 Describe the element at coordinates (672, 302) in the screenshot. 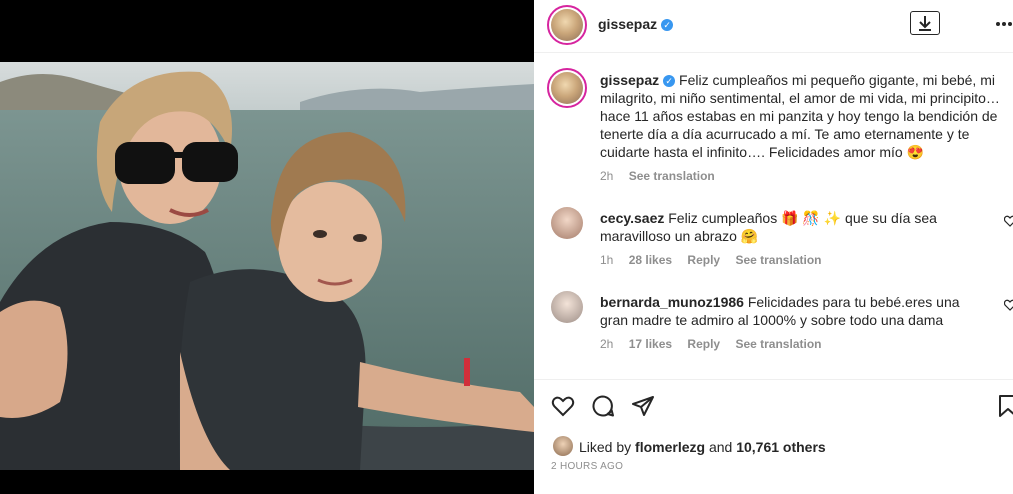

I see `comment-username: bernarda_munoz1986` at that location.